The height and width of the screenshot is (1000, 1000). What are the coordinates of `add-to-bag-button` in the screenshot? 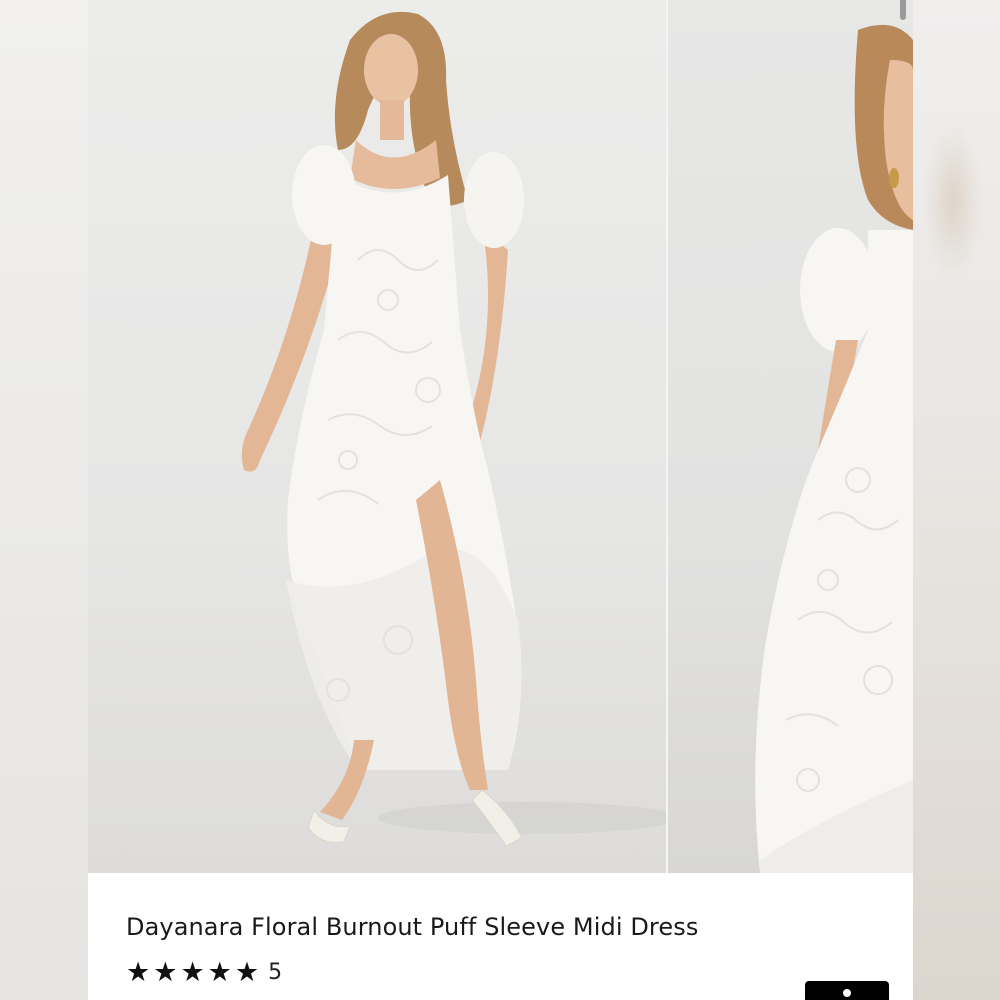 It's located at (847, 990).